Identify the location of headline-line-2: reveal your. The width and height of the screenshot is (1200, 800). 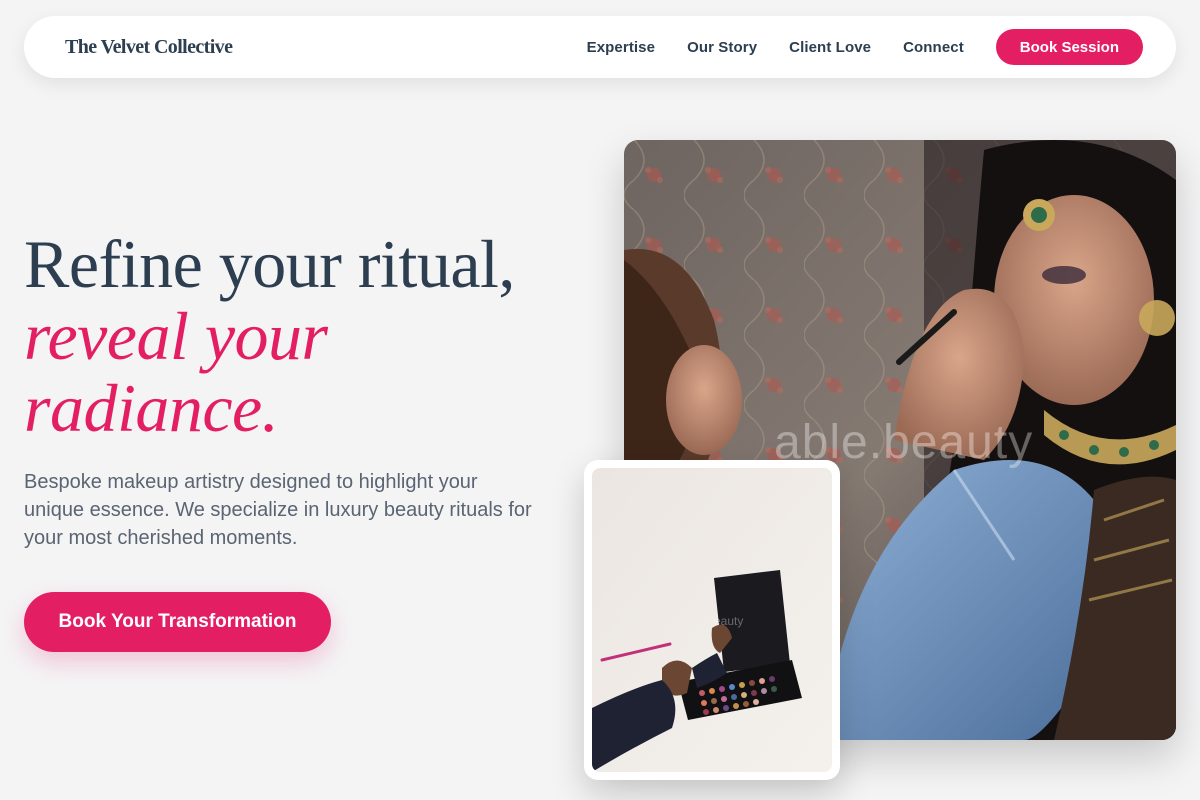
(176, 336).